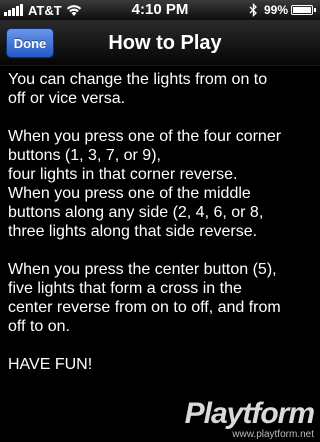 This screenshot has height=442, width=320. I want to click on text-line: center reverse from on to off, and from, so click(144, 307).